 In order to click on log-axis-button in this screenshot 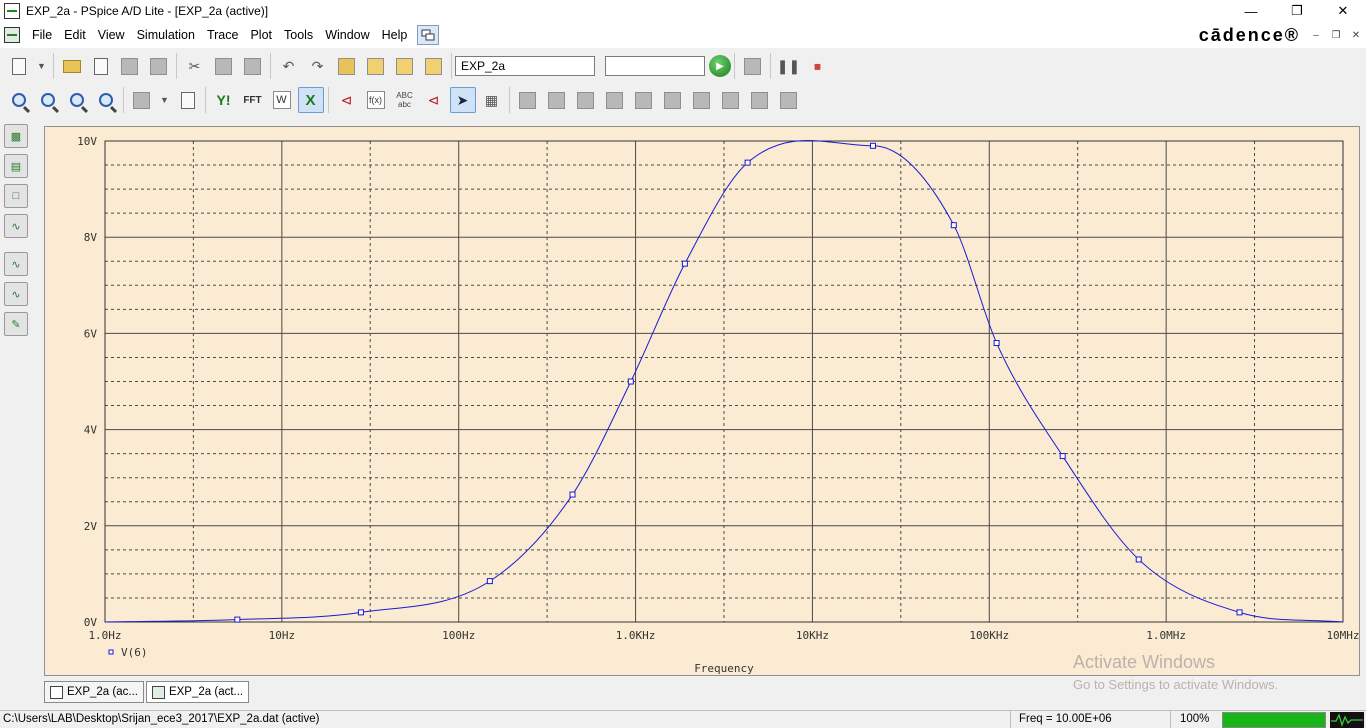, I will do `click(142, 100)`.